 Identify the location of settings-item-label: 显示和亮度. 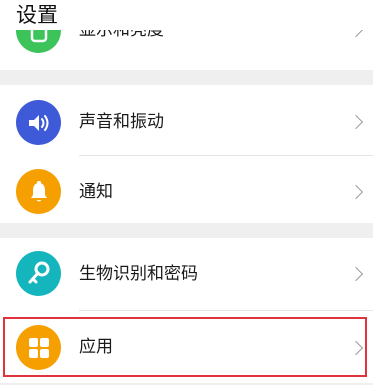
(121, 35).